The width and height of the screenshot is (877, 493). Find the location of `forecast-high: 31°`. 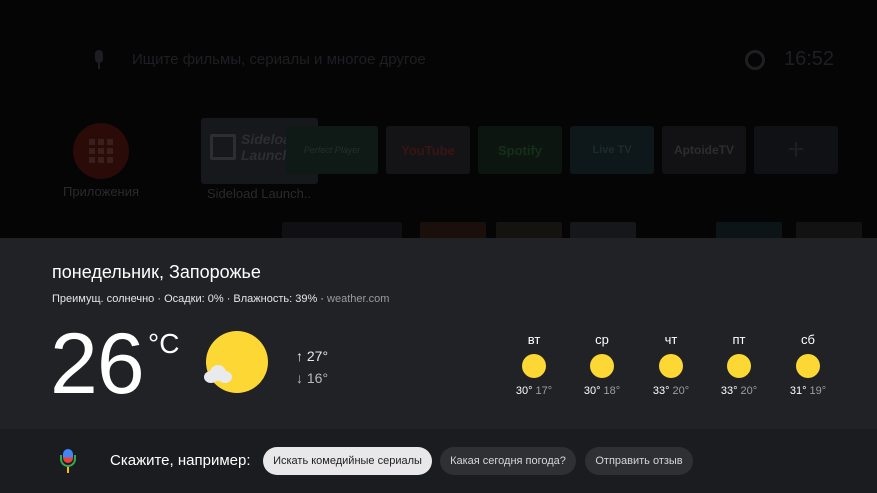

forecast-high: 31° is located at coordinates (798, 391).